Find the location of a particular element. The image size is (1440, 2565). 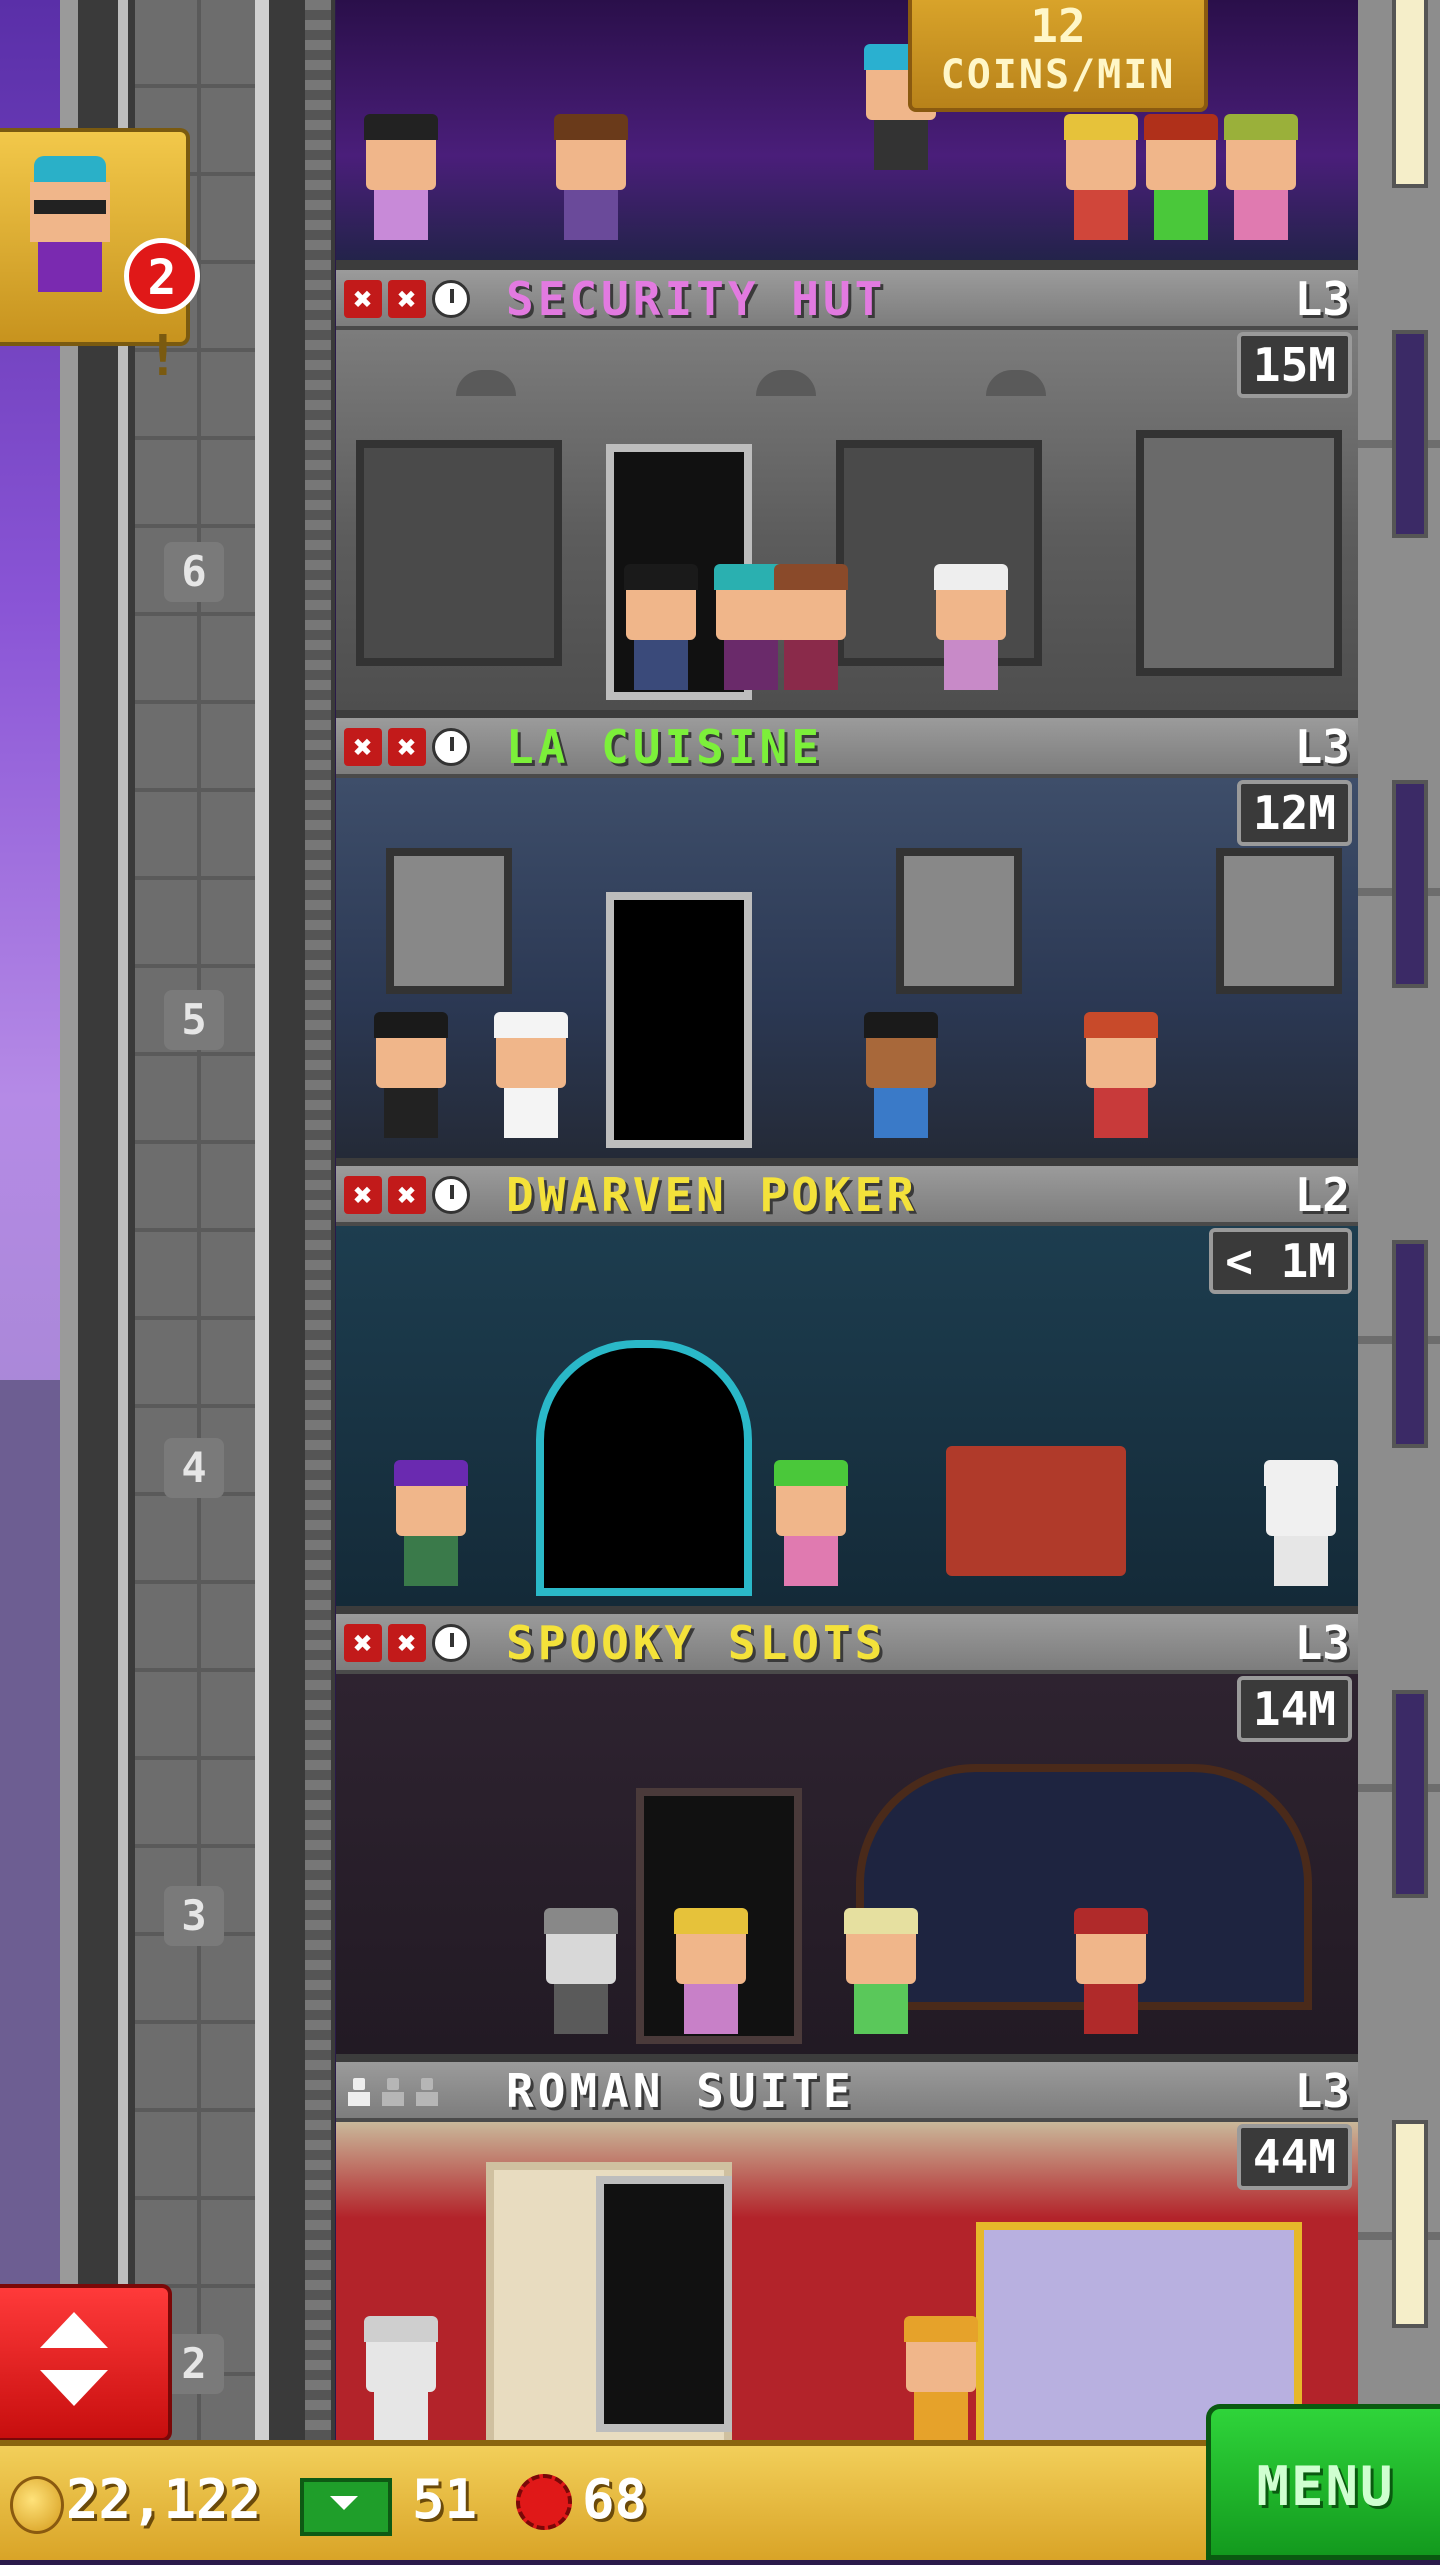

floor-stock-badge: 44M is located at coordinates (1294, 2157).